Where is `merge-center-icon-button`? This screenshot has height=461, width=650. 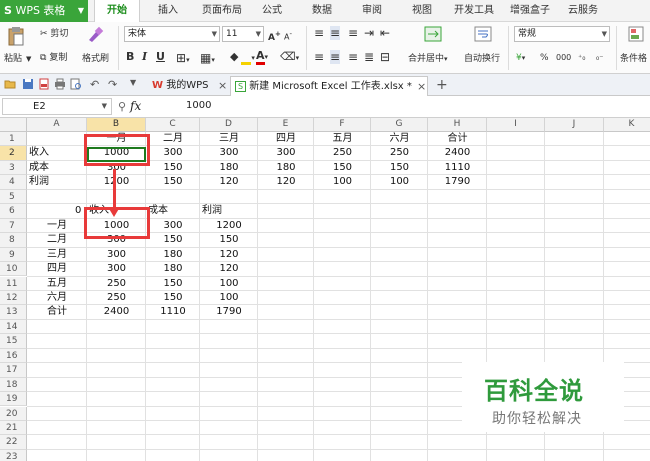
merge-center-icon-button is located at coordinates (433, 34).